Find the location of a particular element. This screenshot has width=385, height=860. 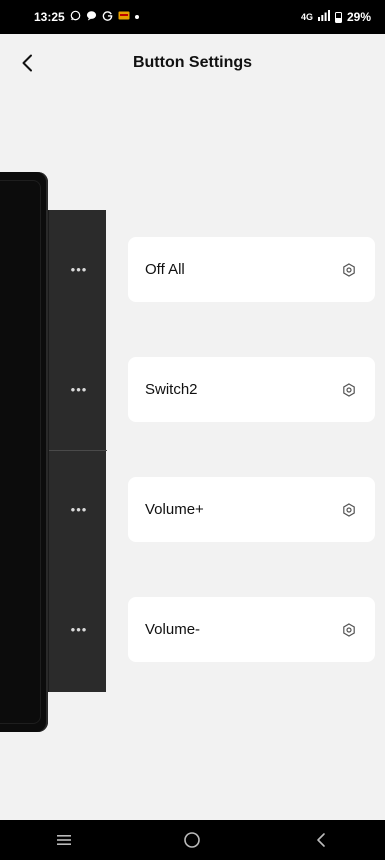

network-type: 4G is located at coordinates (306, 17).